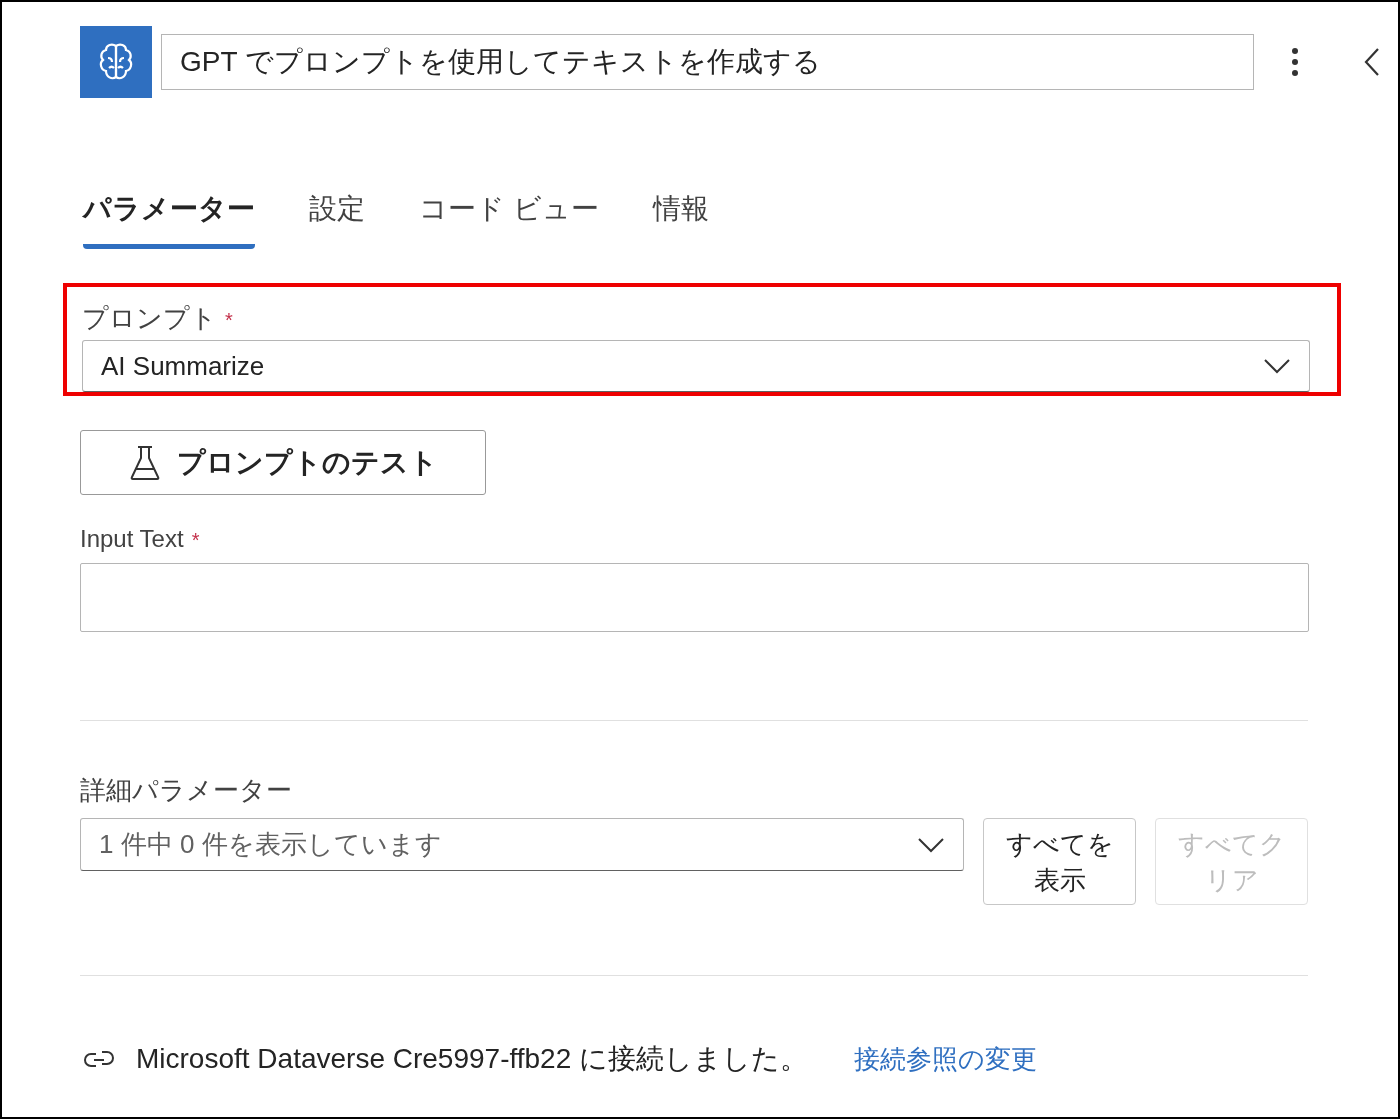 The width and height of the screenshot is (1400, 1119). What do you see at coordinates (144, 462) in the screenshot?
I see `flask-icon` at bounding box center [144, 462].